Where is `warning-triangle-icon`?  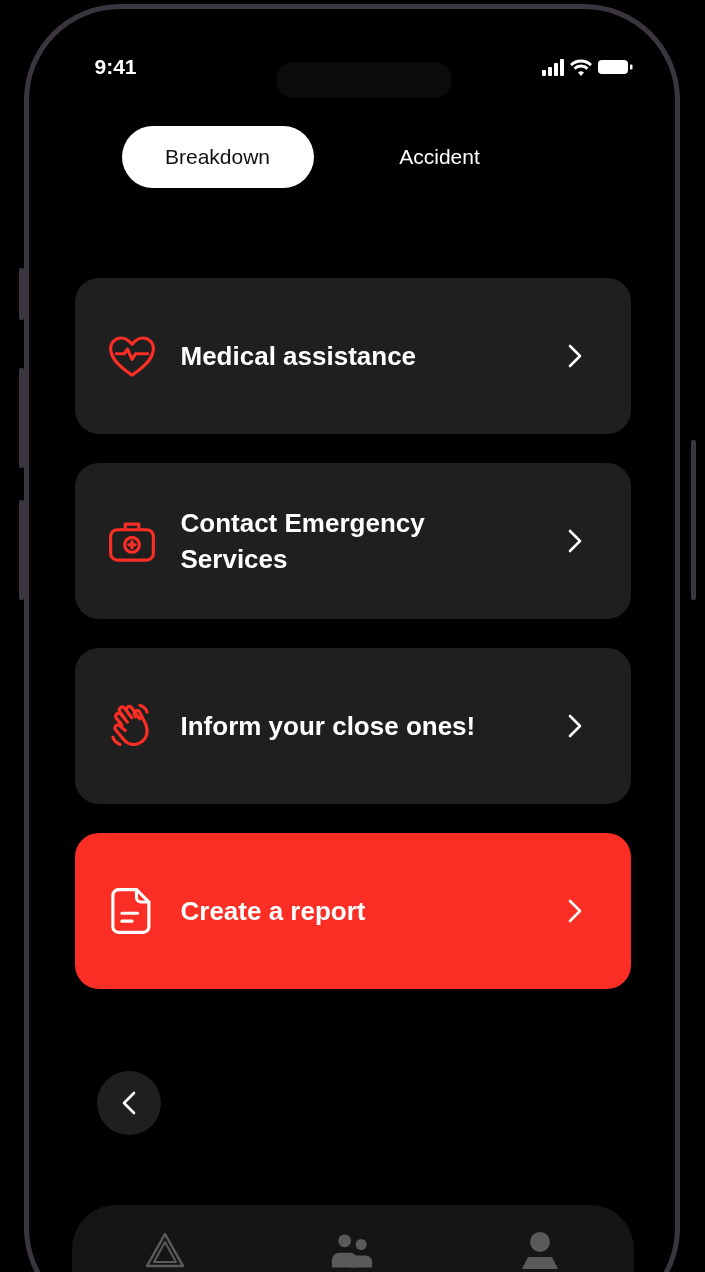
warning-triangle-icon is located at coordinates (165, 1250).